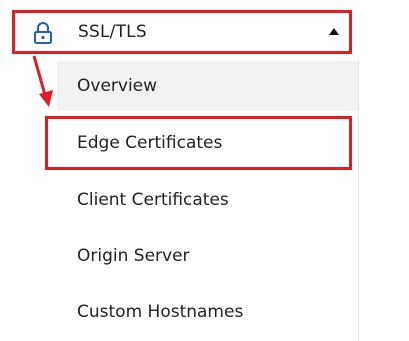 The image size is (409, 341). I want to click on sidebar-item-label: Origin Server, so click(133, 256).